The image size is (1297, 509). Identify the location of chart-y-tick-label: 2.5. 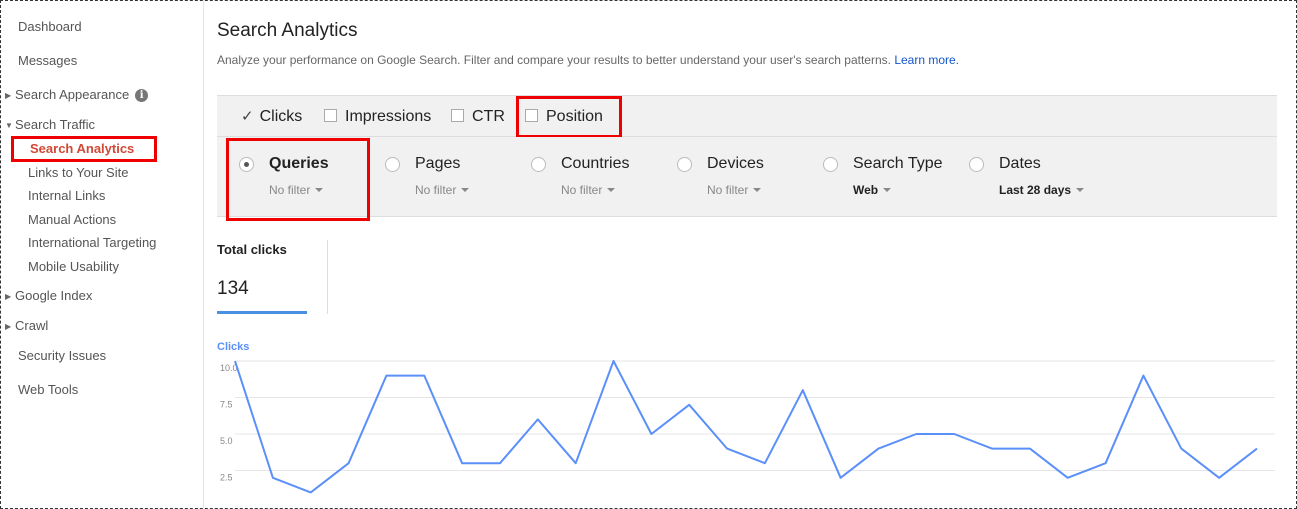
(226, 478).